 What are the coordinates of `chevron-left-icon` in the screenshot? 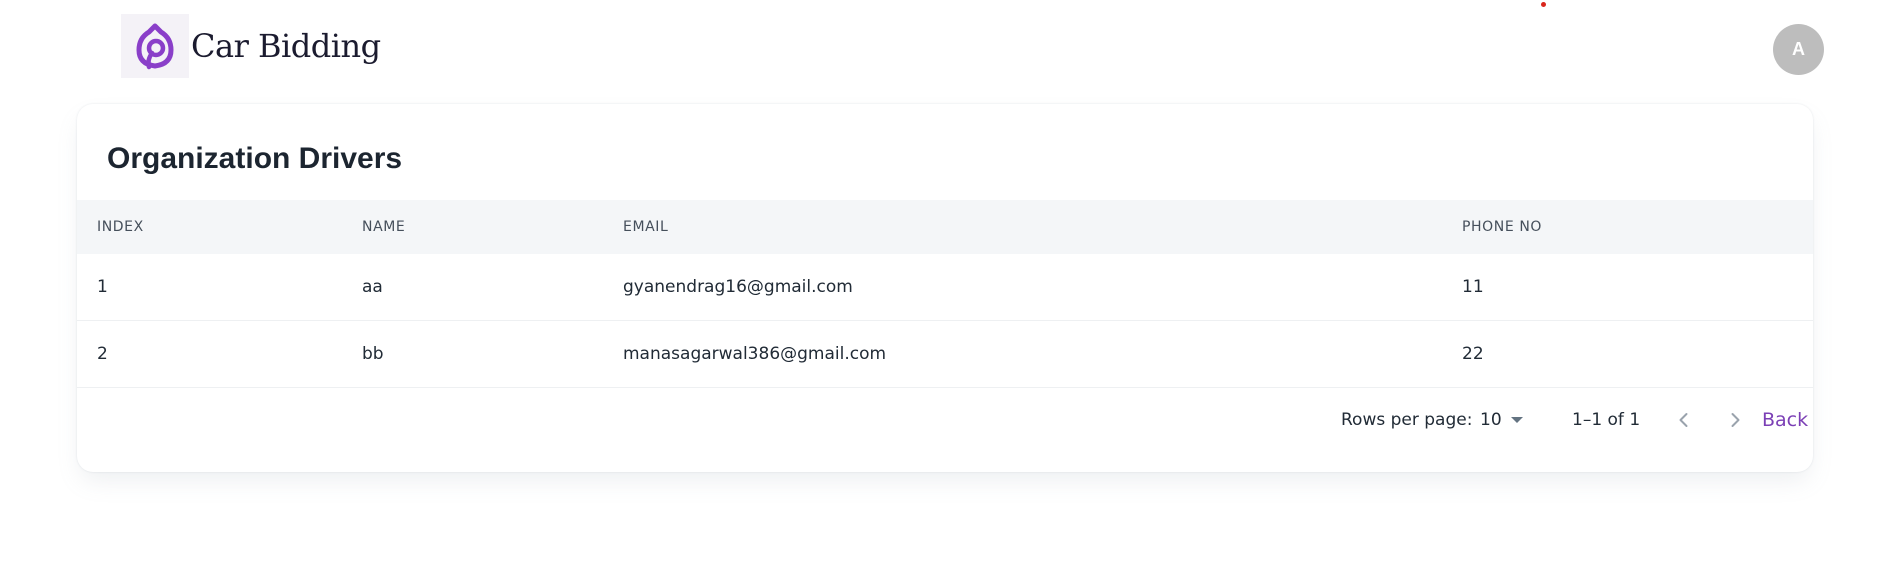 It's located at (1683, 420).